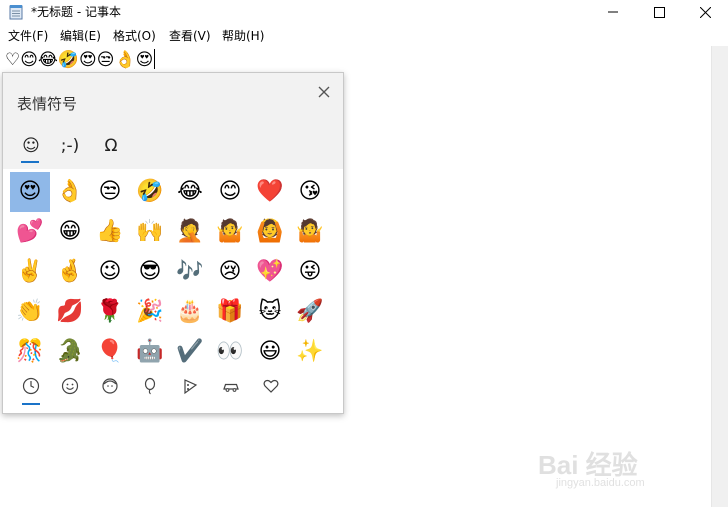 The image size is (728, 507). What do you see at coordinates (310, 272) in the screenshot?
I see `emoji-cell: 😜` at bounding box center [310, 272].